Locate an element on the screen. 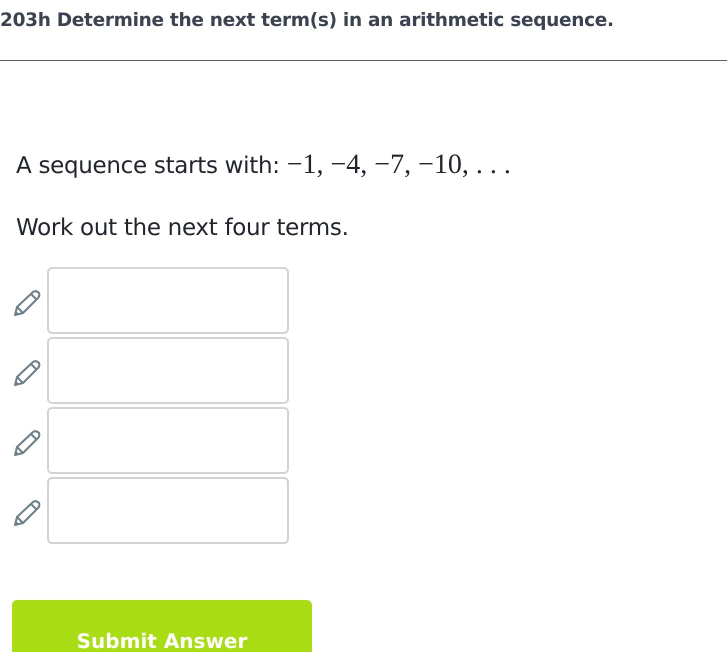 This screenshot has height=652, width=727. question-text: A sequence starts with: −1, −4, −7, −10, . . . is located at coordinates (264, 165).